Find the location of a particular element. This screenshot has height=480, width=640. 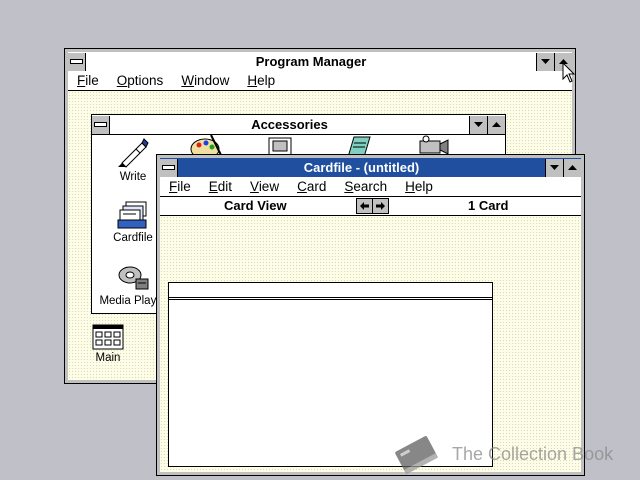

previous-card-button is located at coordinates (364, 206).